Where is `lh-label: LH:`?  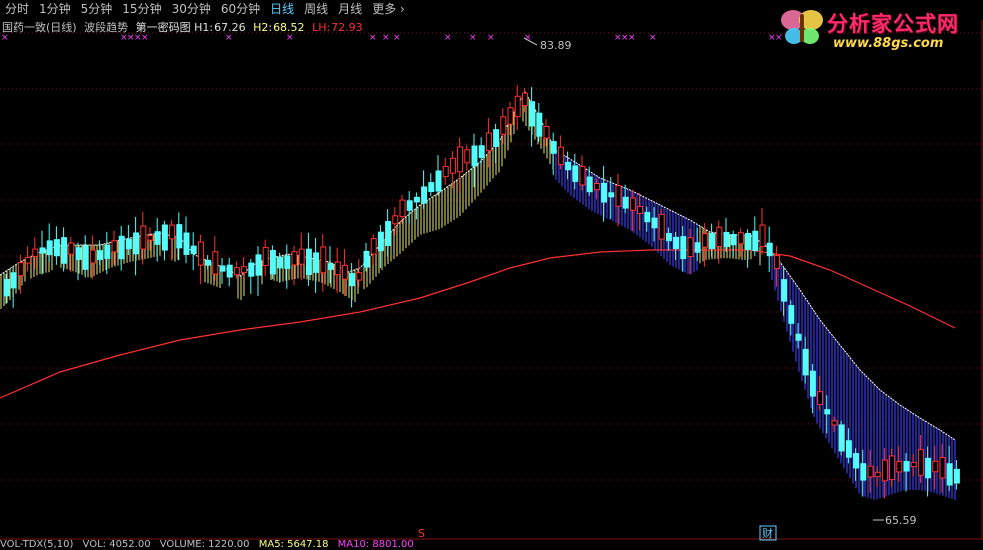
lh-label: LH: is located at coordinates (321, 27).